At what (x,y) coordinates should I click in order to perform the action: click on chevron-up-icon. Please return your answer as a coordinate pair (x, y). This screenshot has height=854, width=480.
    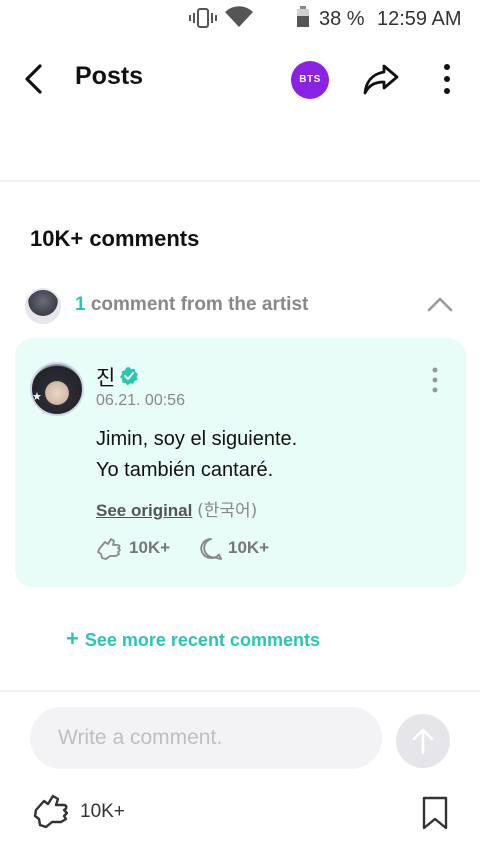
    Looking at the image, I should click on (440, 304).